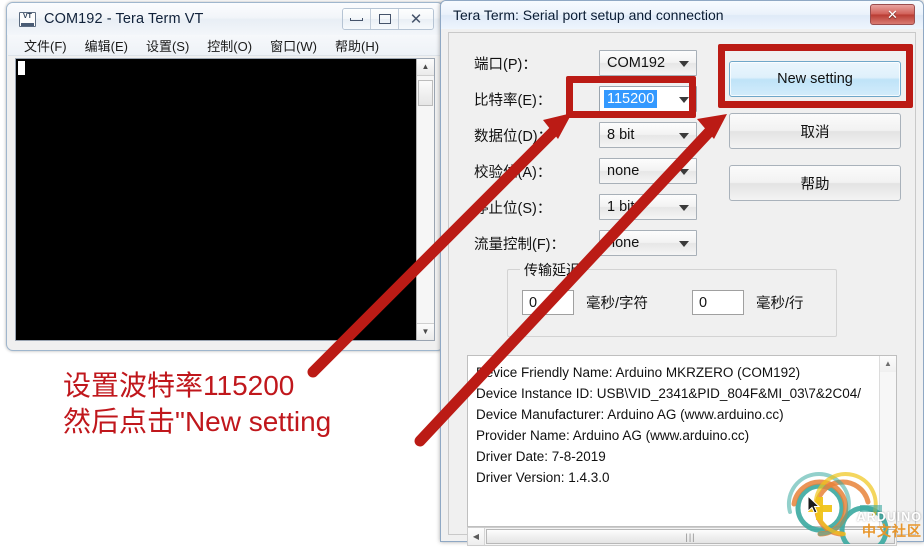 The height and width of the screenshot is (547, 924). I want to click on label-baud-rate: 比特率(E)：, so click(513, 100).